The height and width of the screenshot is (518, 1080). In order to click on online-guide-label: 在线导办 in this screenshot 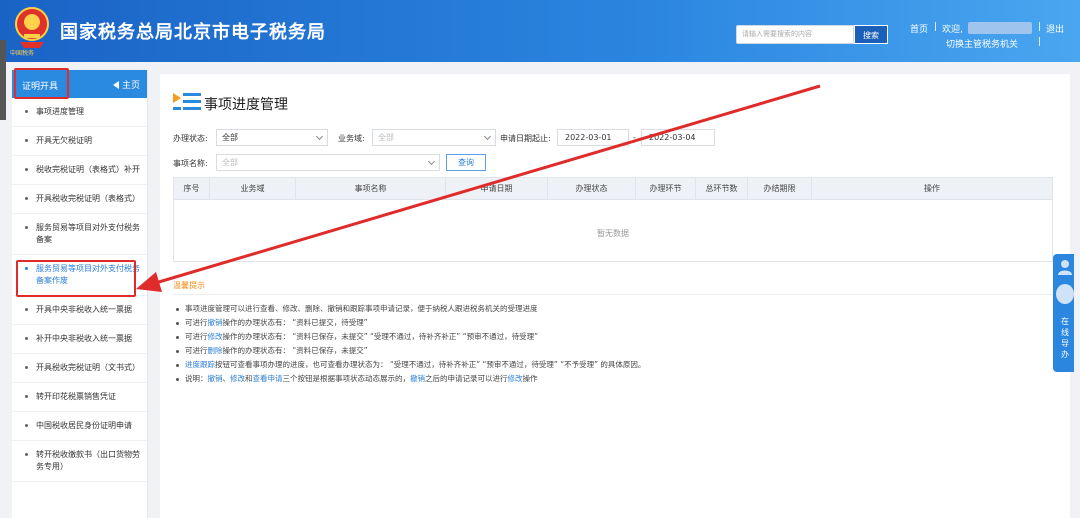, I will do `click(1065, 338)`.